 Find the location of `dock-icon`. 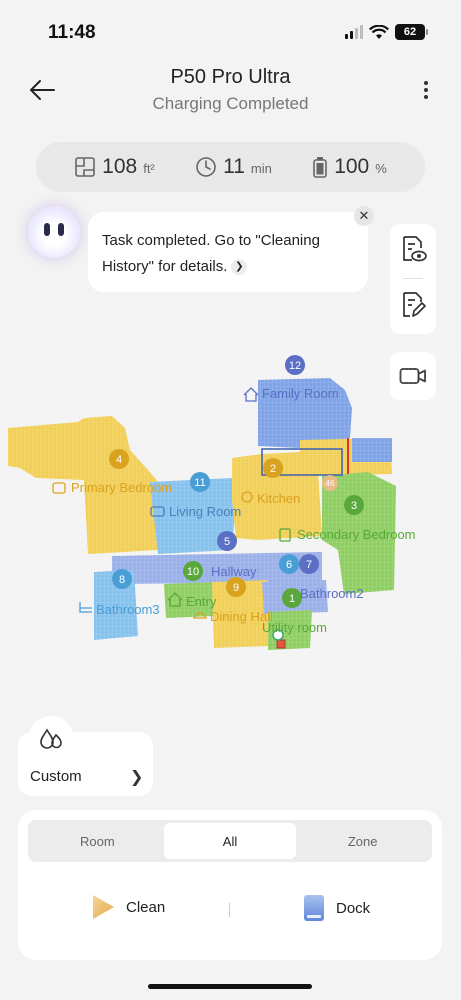

dock-icon is located at coordinates (314, 908).